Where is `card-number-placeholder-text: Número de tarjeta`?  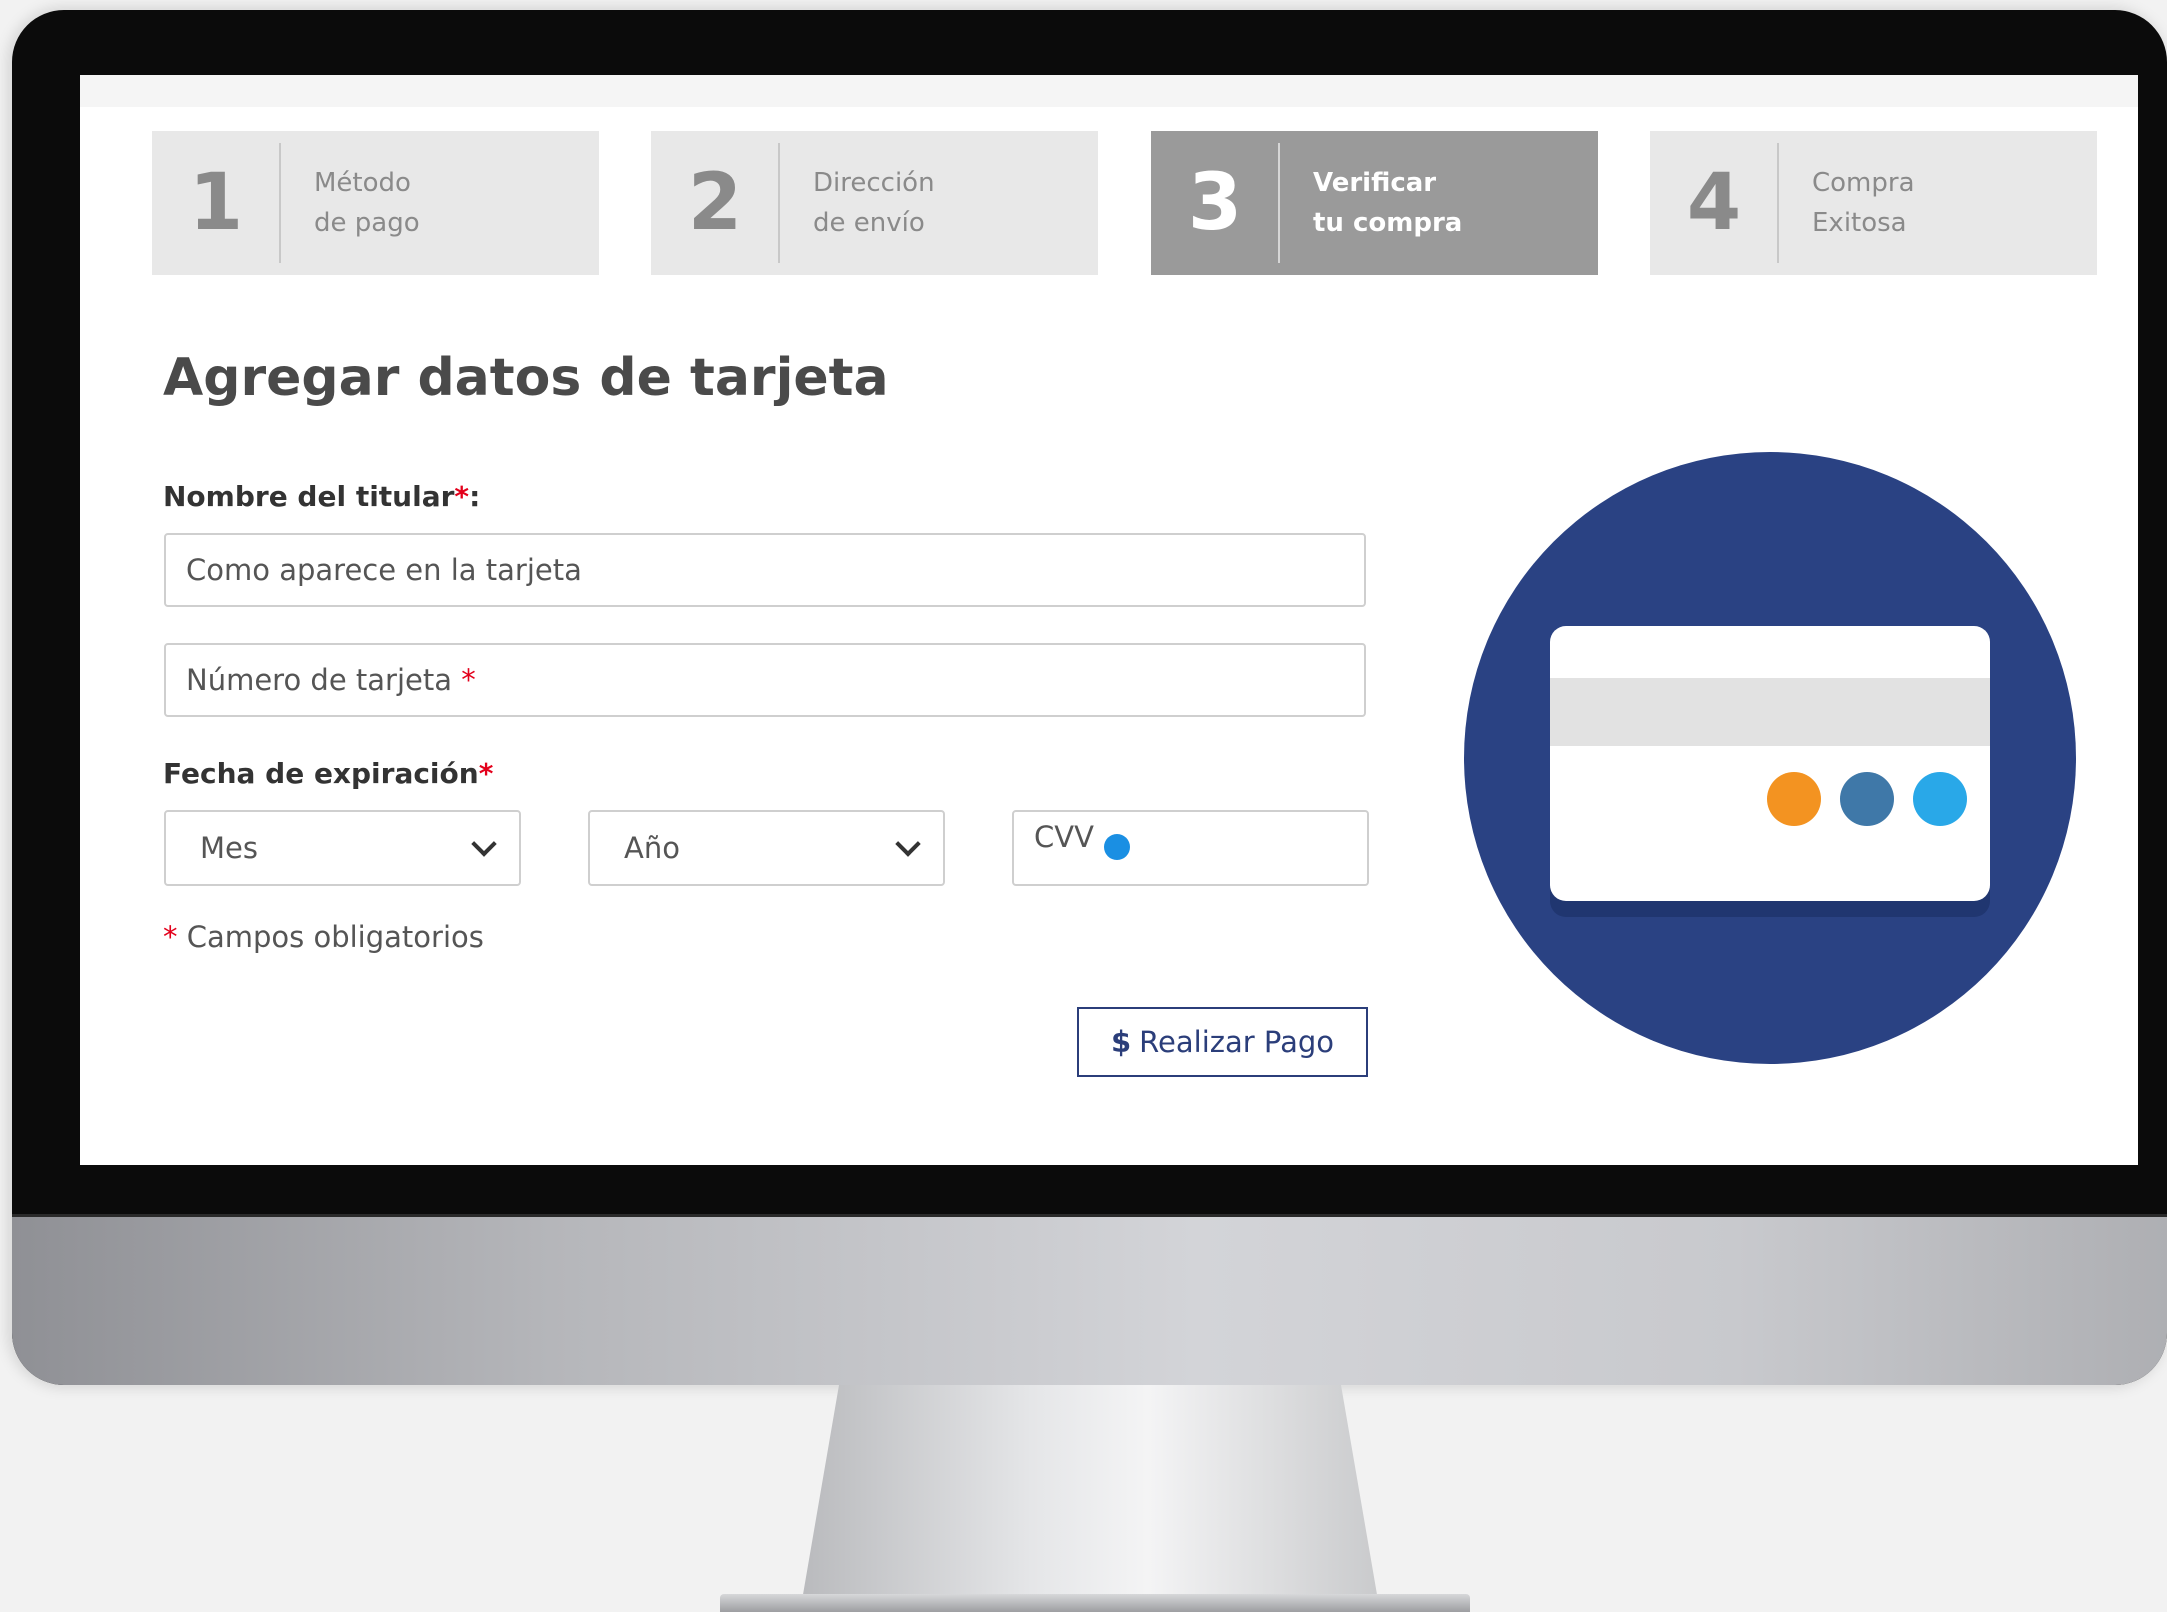
card-number-placeholder-text: Número de tarjeta is located at coordinates (319, 680).